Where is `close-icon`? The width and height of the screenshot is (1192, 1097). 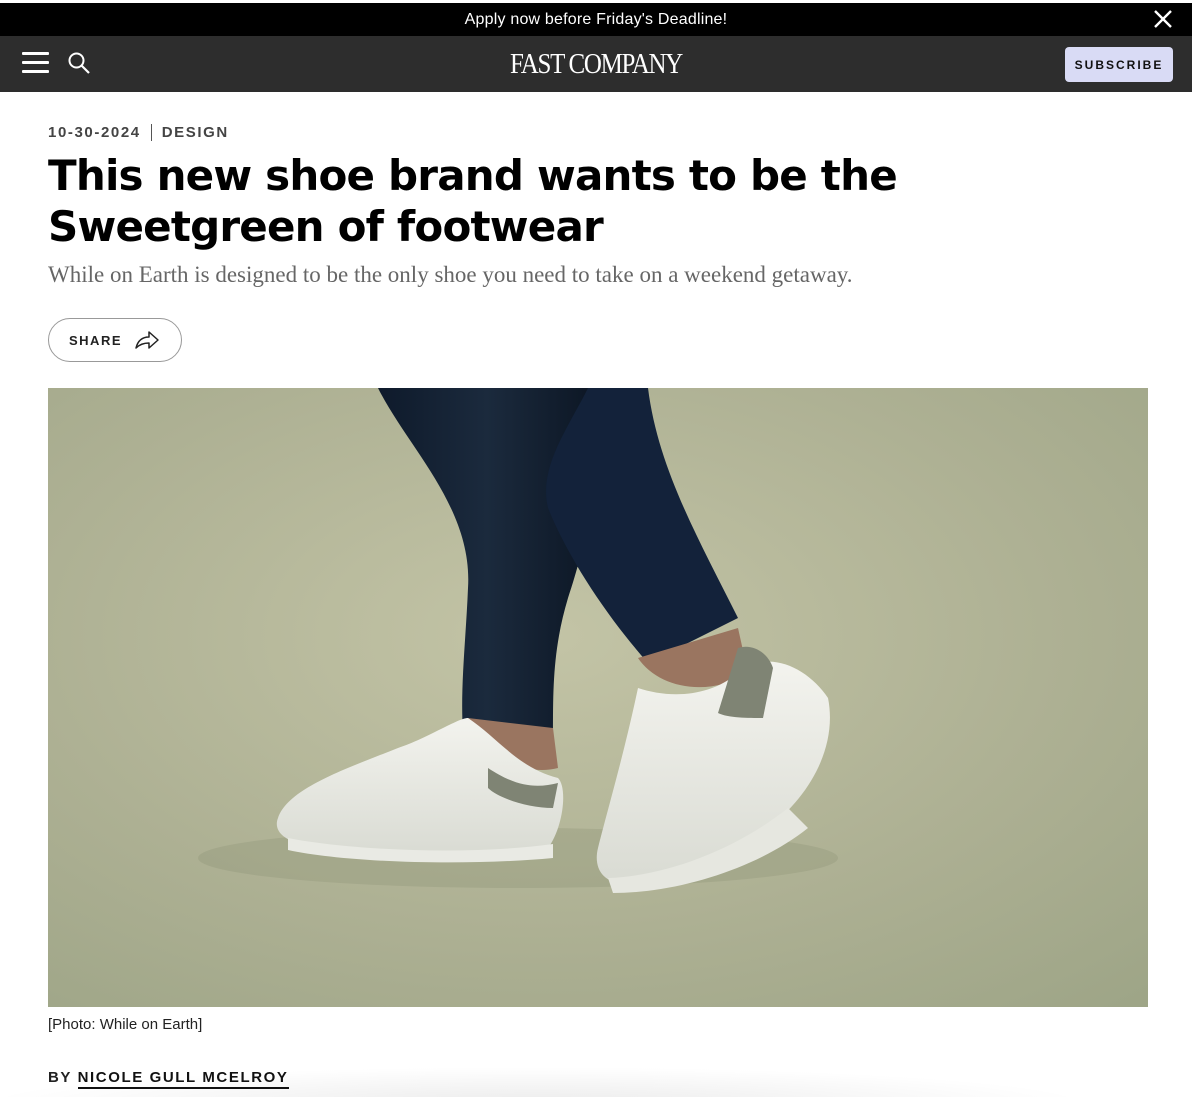
close-icon is located at coordinates (1163, 19).